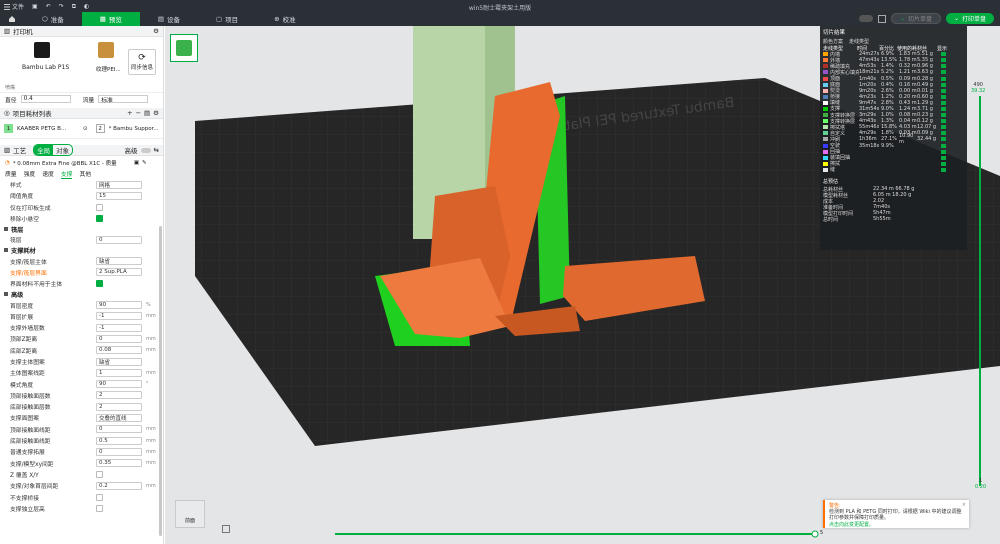 The height and width of the screenshot is (544, 1000). Describe the element at coordinates (106, 50) in the screenshot. I see `plate-image` at that location.